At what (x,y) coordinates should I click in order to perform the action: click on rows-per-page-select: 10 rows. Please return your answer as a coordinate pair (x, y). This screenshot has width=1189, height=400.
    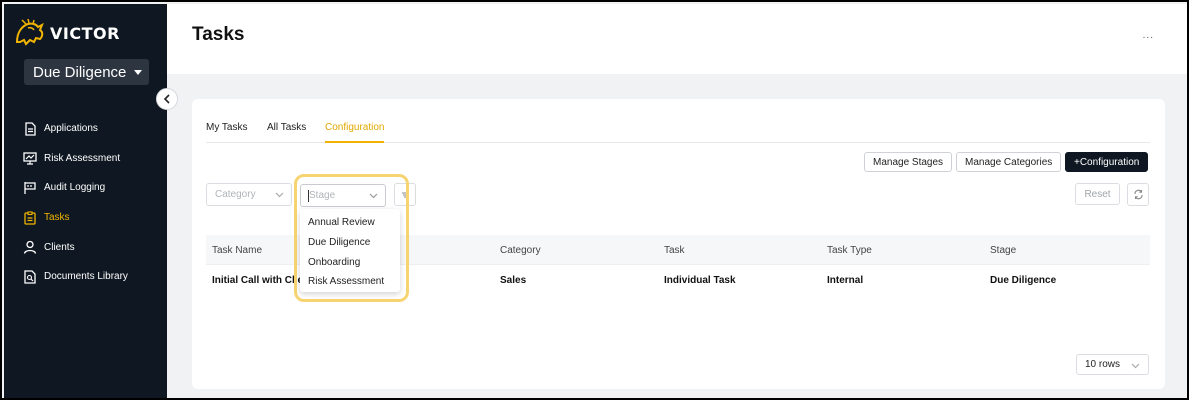
    Looking at the image, I should click on (1112, 364).